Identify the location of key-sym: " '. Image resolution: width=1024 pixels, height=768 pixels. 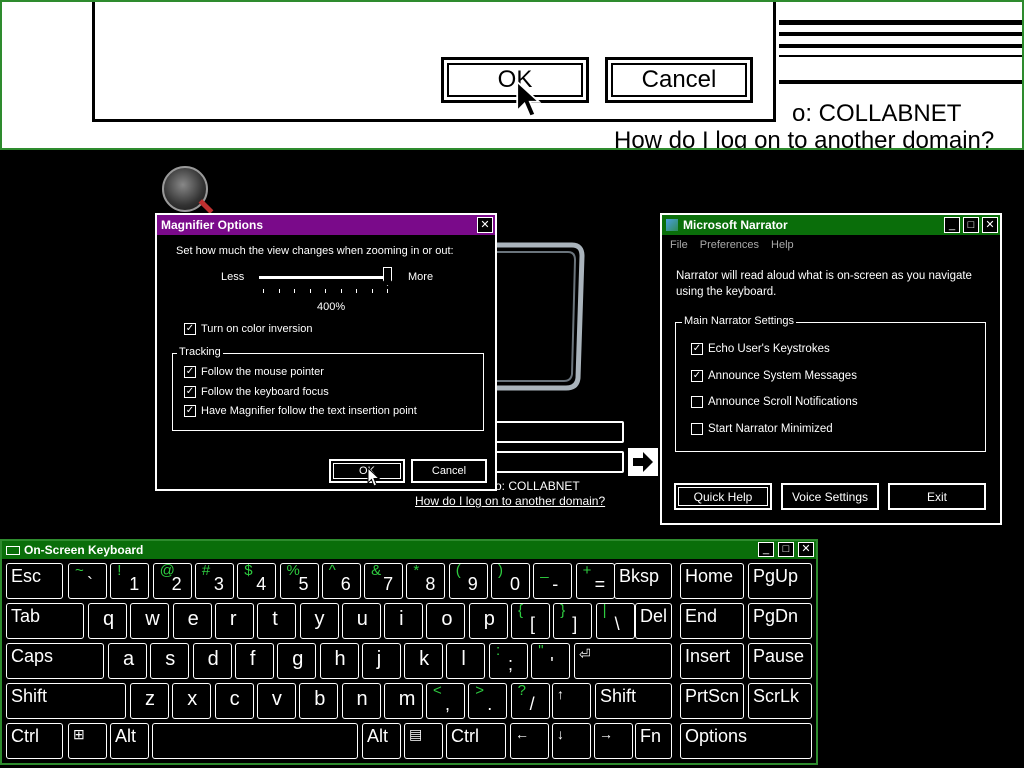
(551, 660).